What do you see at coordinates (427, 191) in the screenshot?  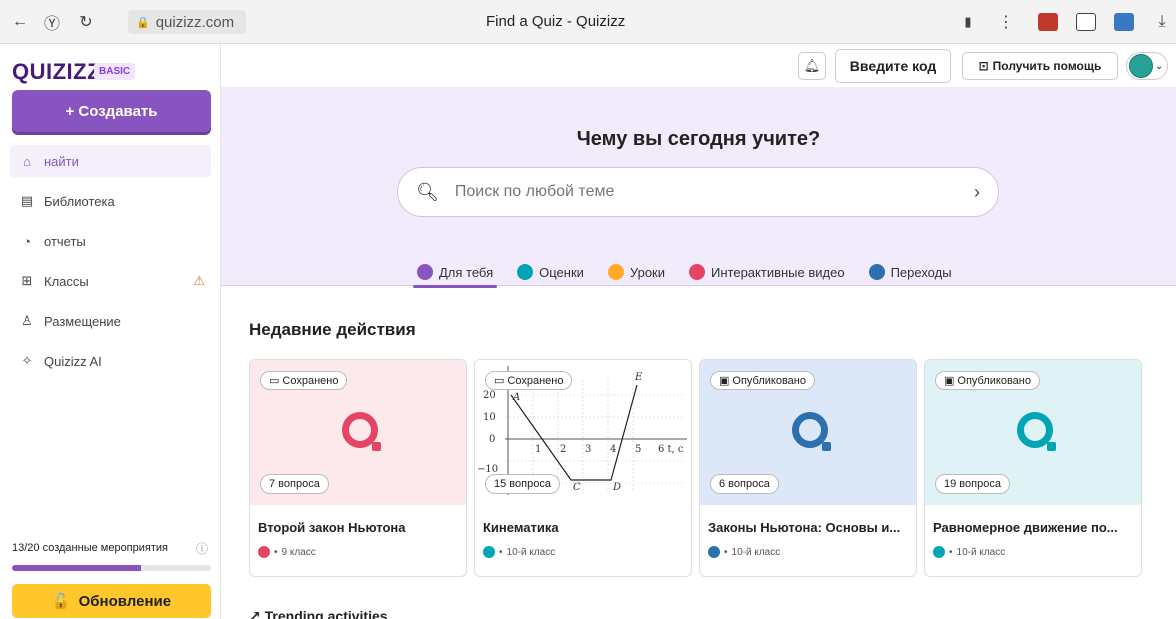 I see `search-icon: 🔍︎` at bounding box center [427, 191].